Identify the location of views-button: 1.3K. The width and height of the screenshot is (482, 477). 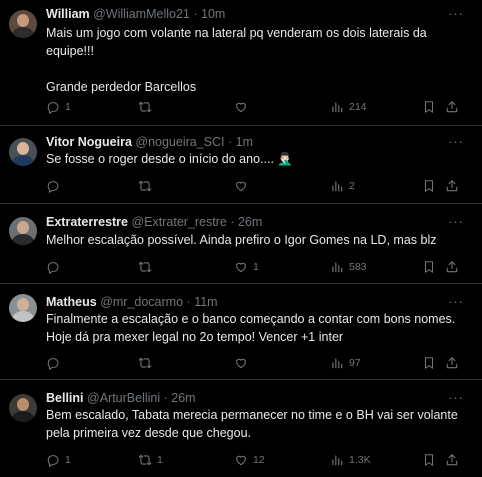
(350, 460).